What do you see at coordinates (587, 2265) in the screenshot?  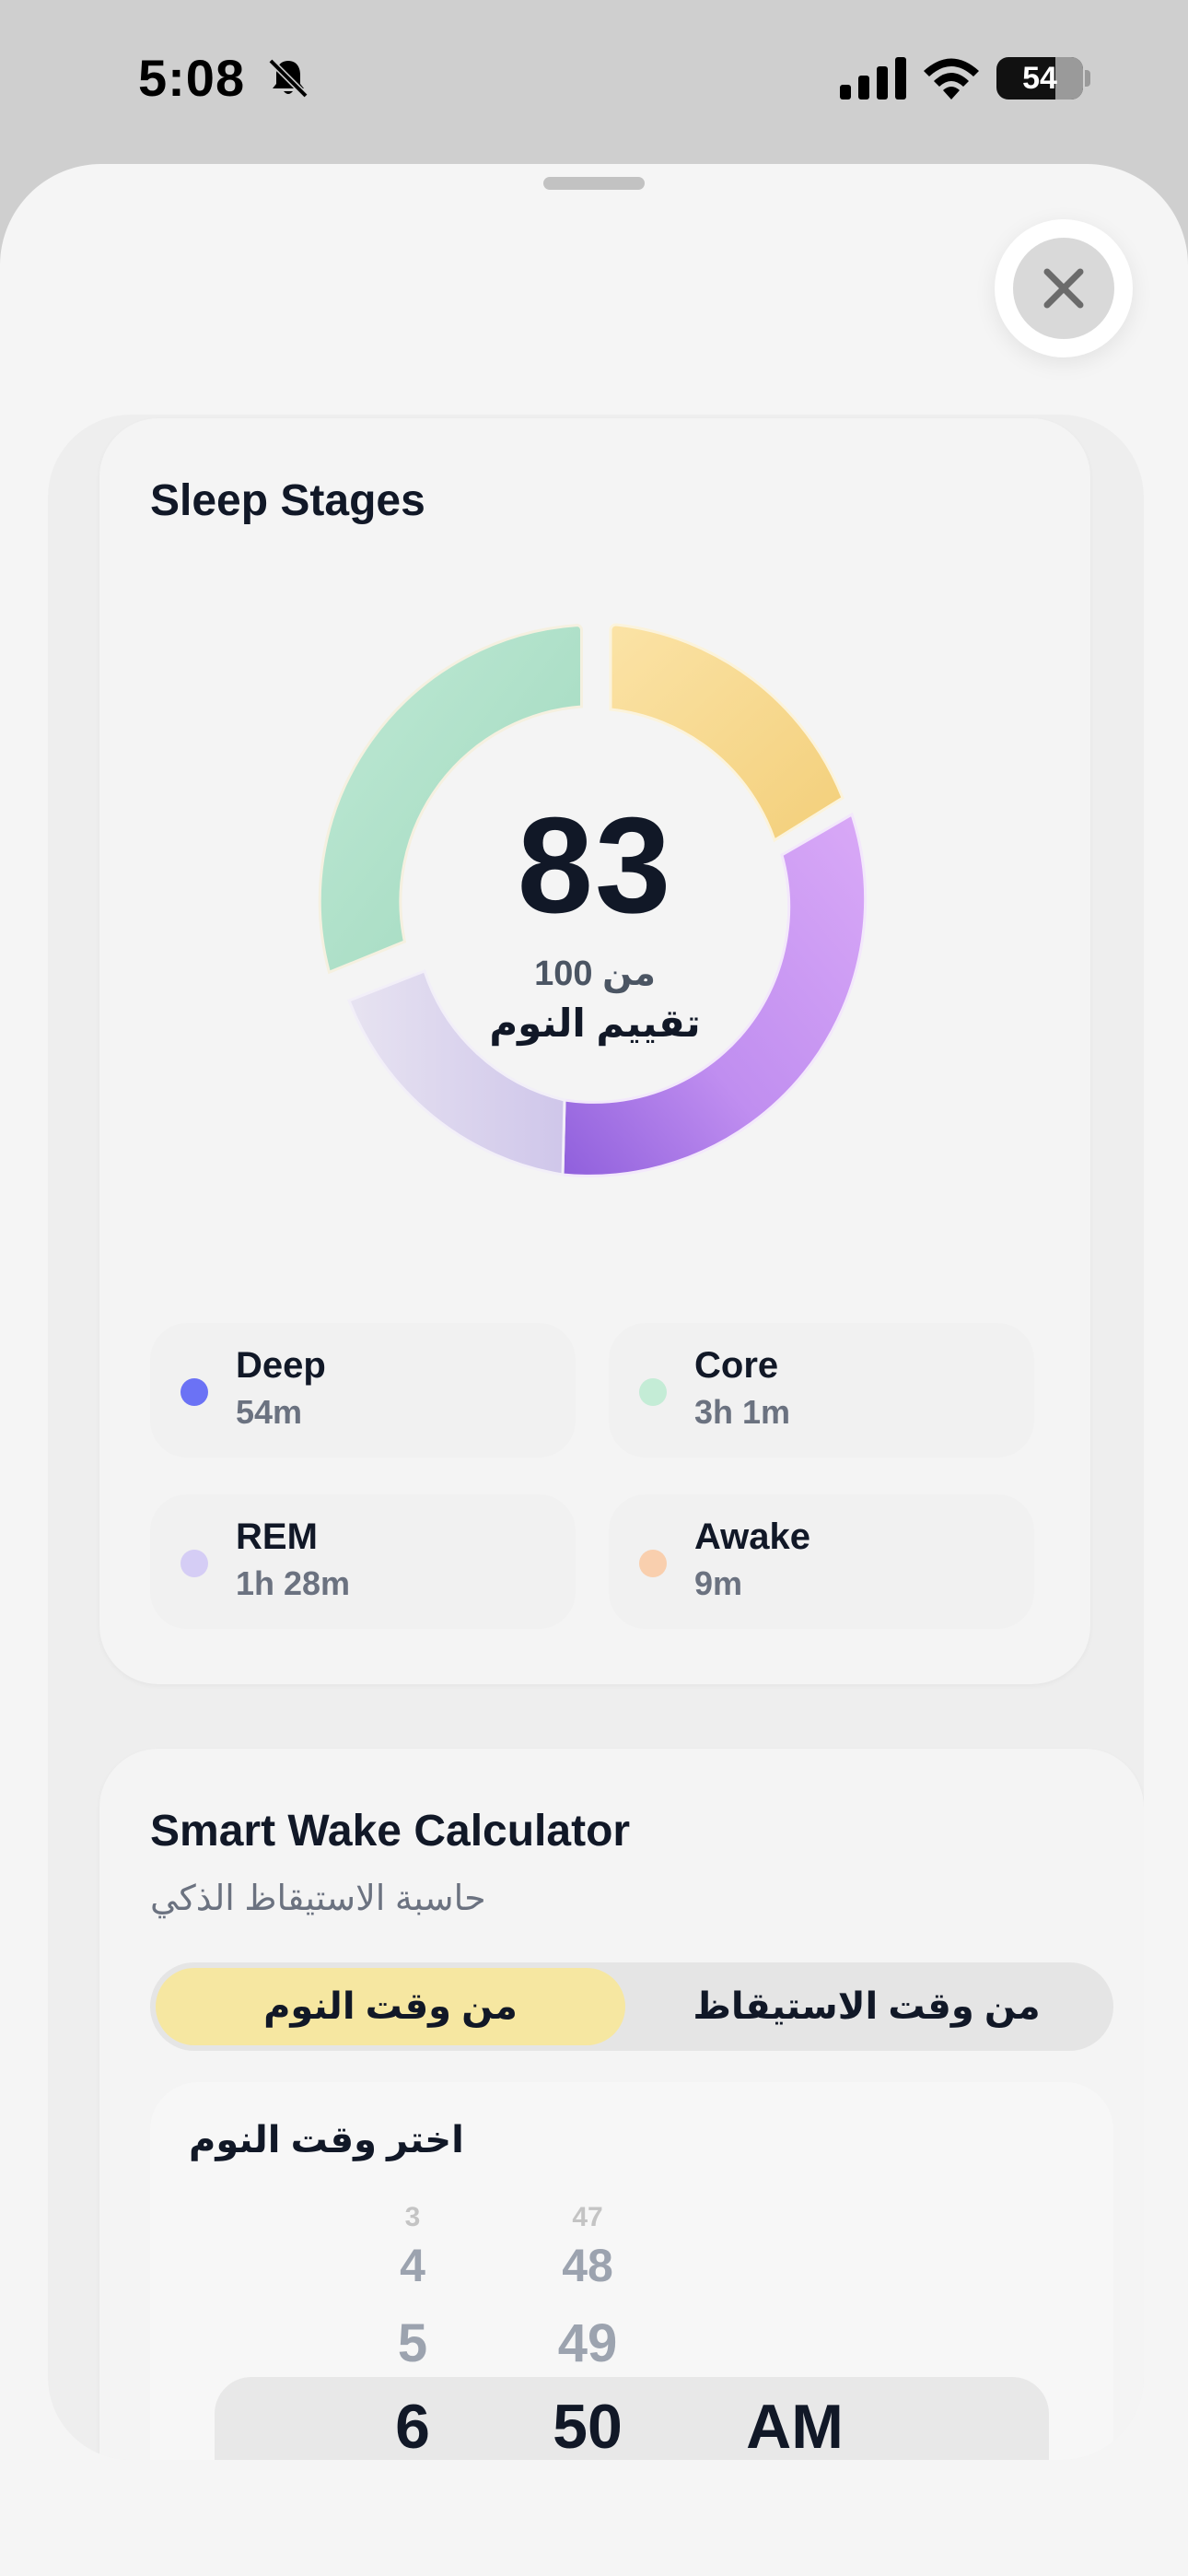 I see `minute-option: 48` at bounding box center [587, 2265].